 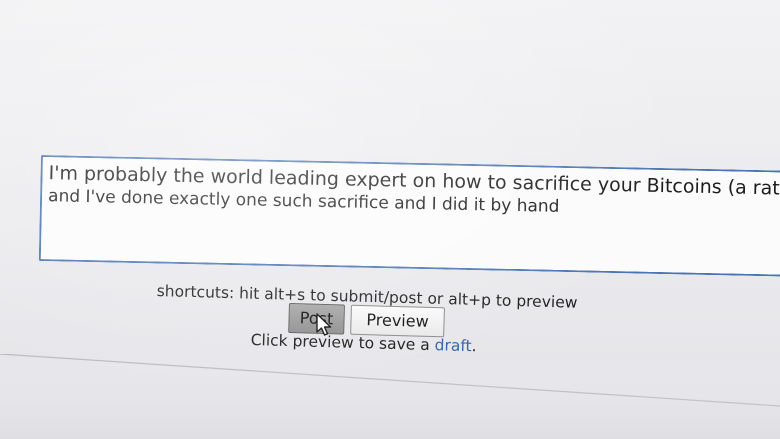 What do you see at coordinates (342, 343) in the screenshot?
I see `draft-hint-prefix: Click preview to save a` at bounding box center [342, 343].